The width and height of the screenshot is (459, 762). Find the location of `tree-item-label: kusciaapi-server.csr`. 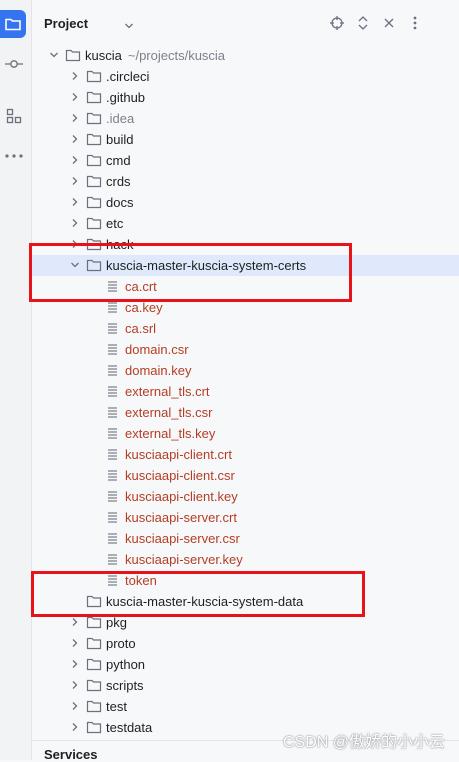

tree-item-label: kusciaapi-server.csr is located at coordinates (182, 538).